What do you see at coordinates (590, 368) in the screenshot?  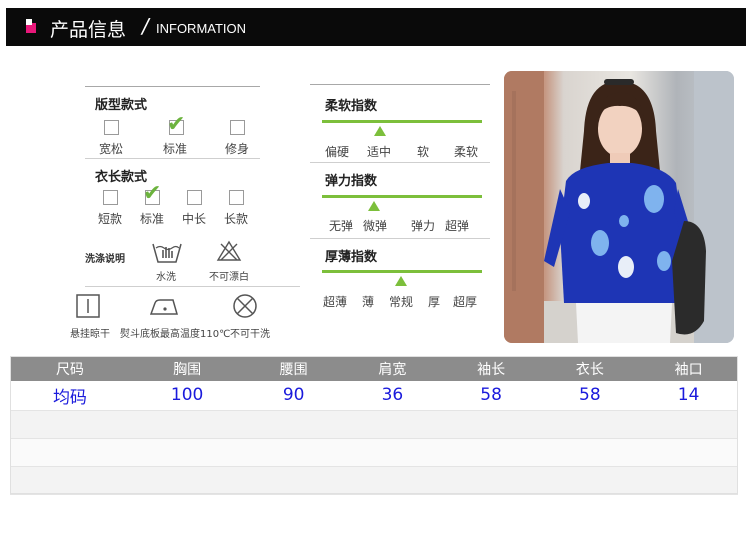 I see `table-header-garment-length: 衣长` at bounding box center [590, 368].